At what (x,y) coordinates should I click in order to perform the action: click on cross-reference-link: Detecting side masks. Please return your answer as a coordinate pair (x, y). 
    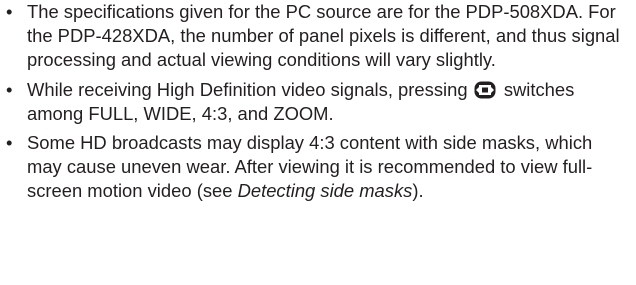
    Looking at the image, I should click on (325, 190).